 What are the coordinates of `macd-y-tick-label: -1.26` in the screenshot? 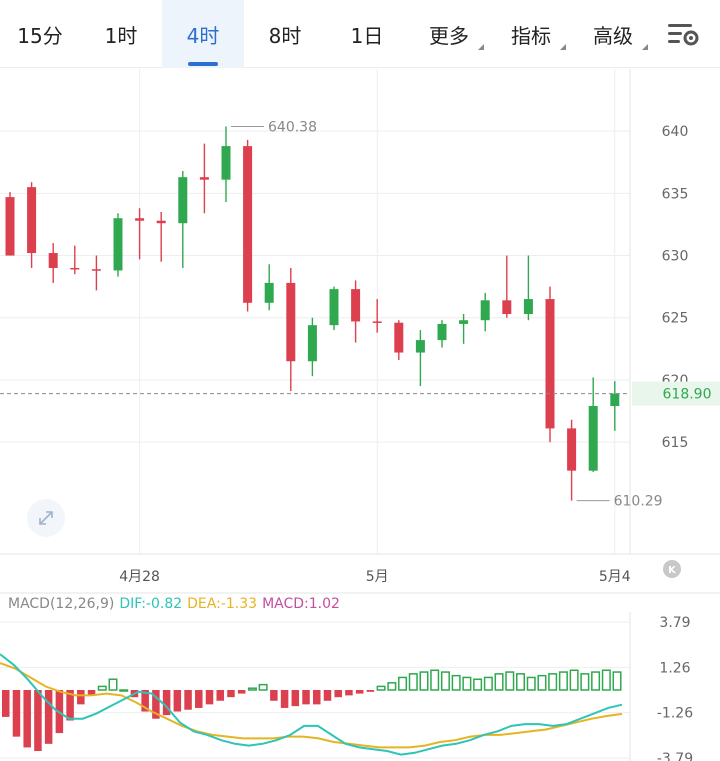 It's located at (675, 714).